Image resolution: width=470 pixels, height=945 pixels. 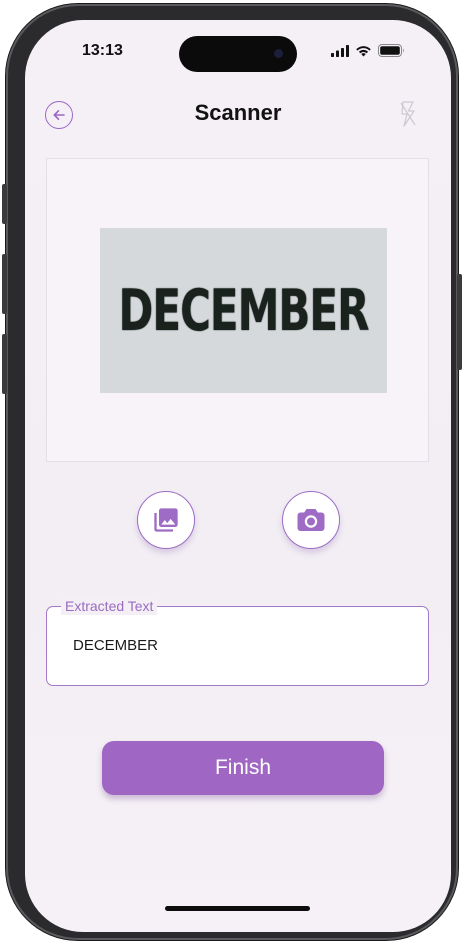 I want to click on status-icons, so click(x=368, y=50).